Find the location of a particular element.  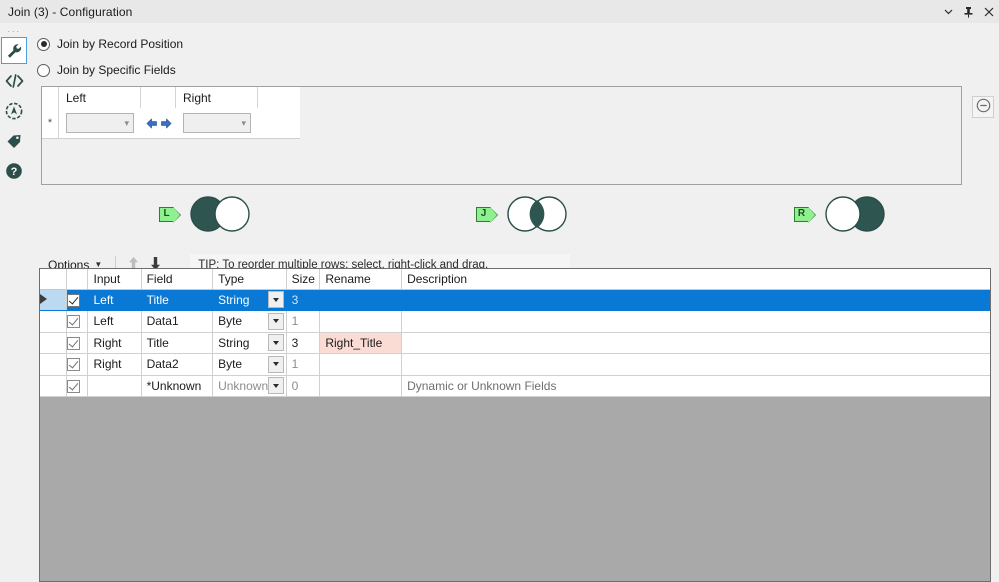

join-grid-header-rest is located at coordinates (279, 97).